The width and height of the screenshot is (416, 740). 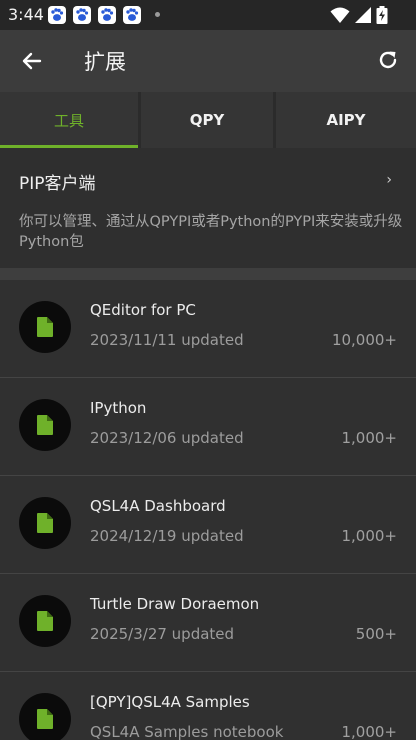 I want to click on item-title: QSL4A Dashboard, so click(x=158, y=506).